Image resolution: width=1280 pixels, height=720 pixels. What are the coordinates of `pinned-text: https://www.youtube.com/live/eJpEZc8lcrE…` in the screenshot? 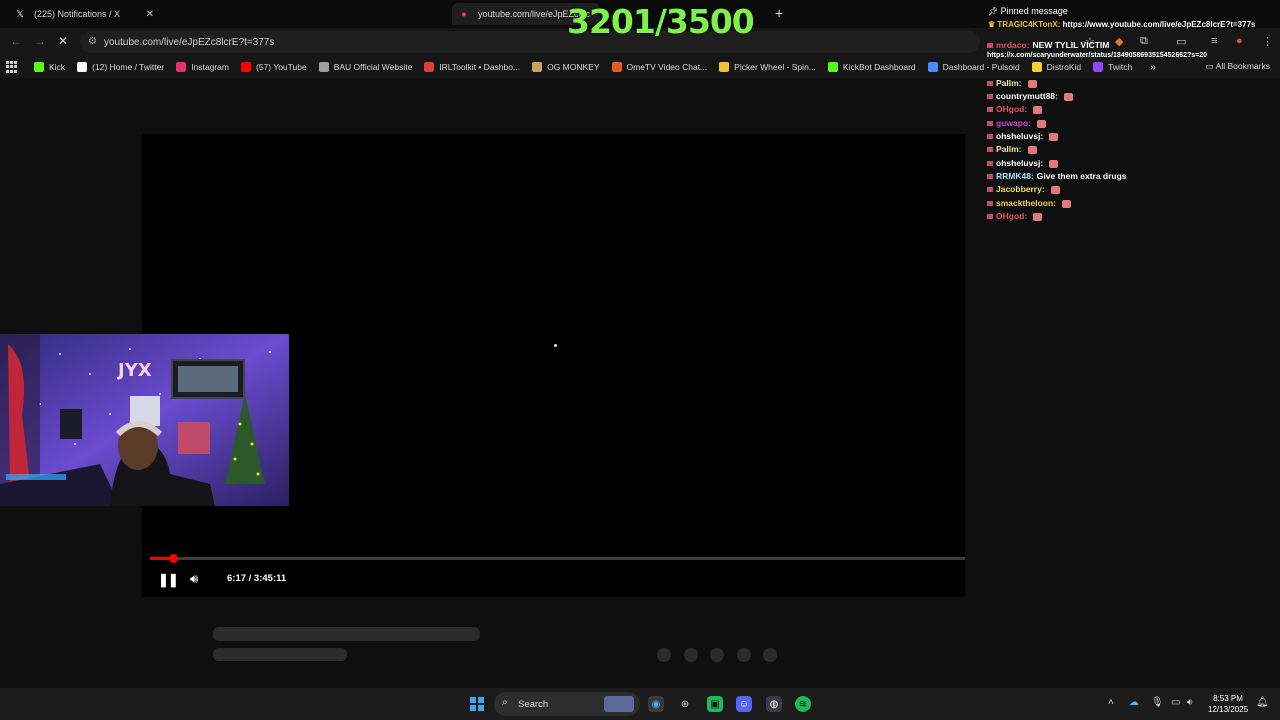 It's located at (1159, 24).